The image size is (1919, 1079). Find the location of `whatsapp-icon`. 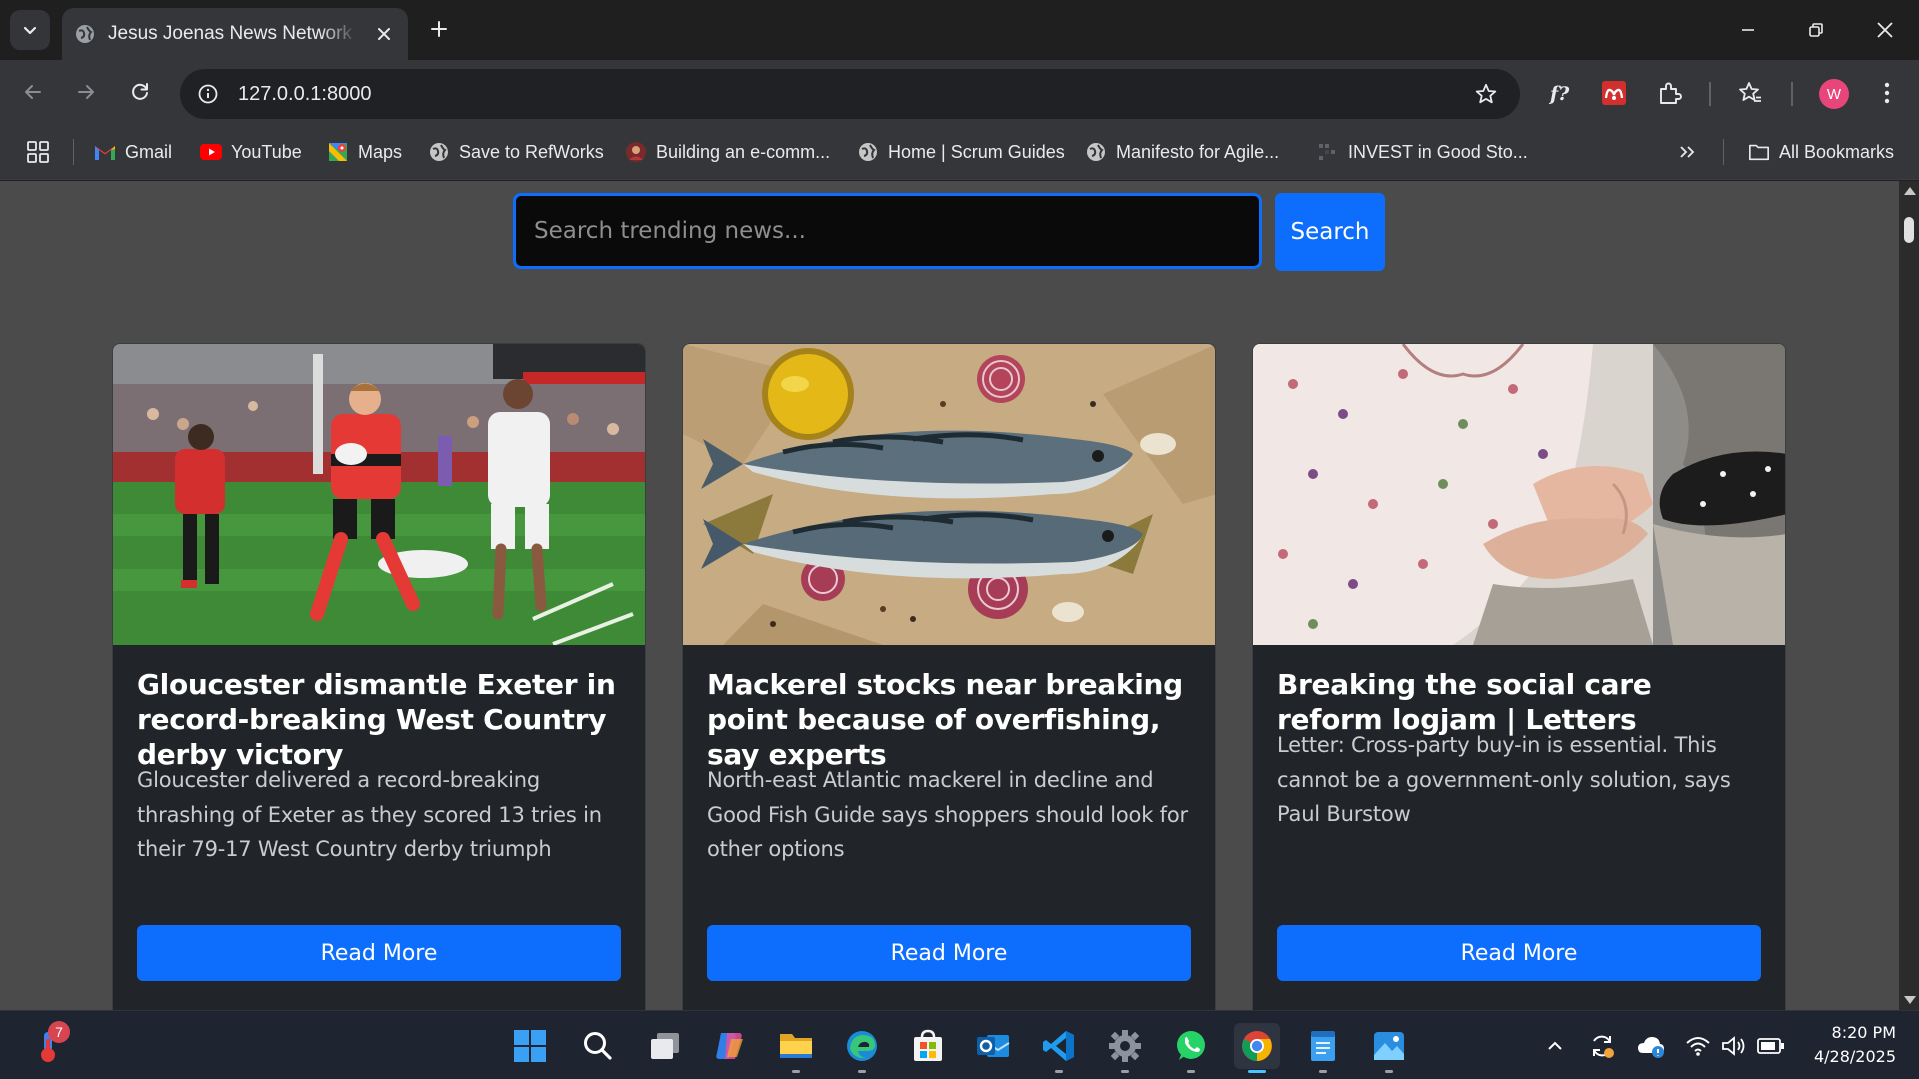

whatsapp-icon is located at coordinates (1191, 1045).